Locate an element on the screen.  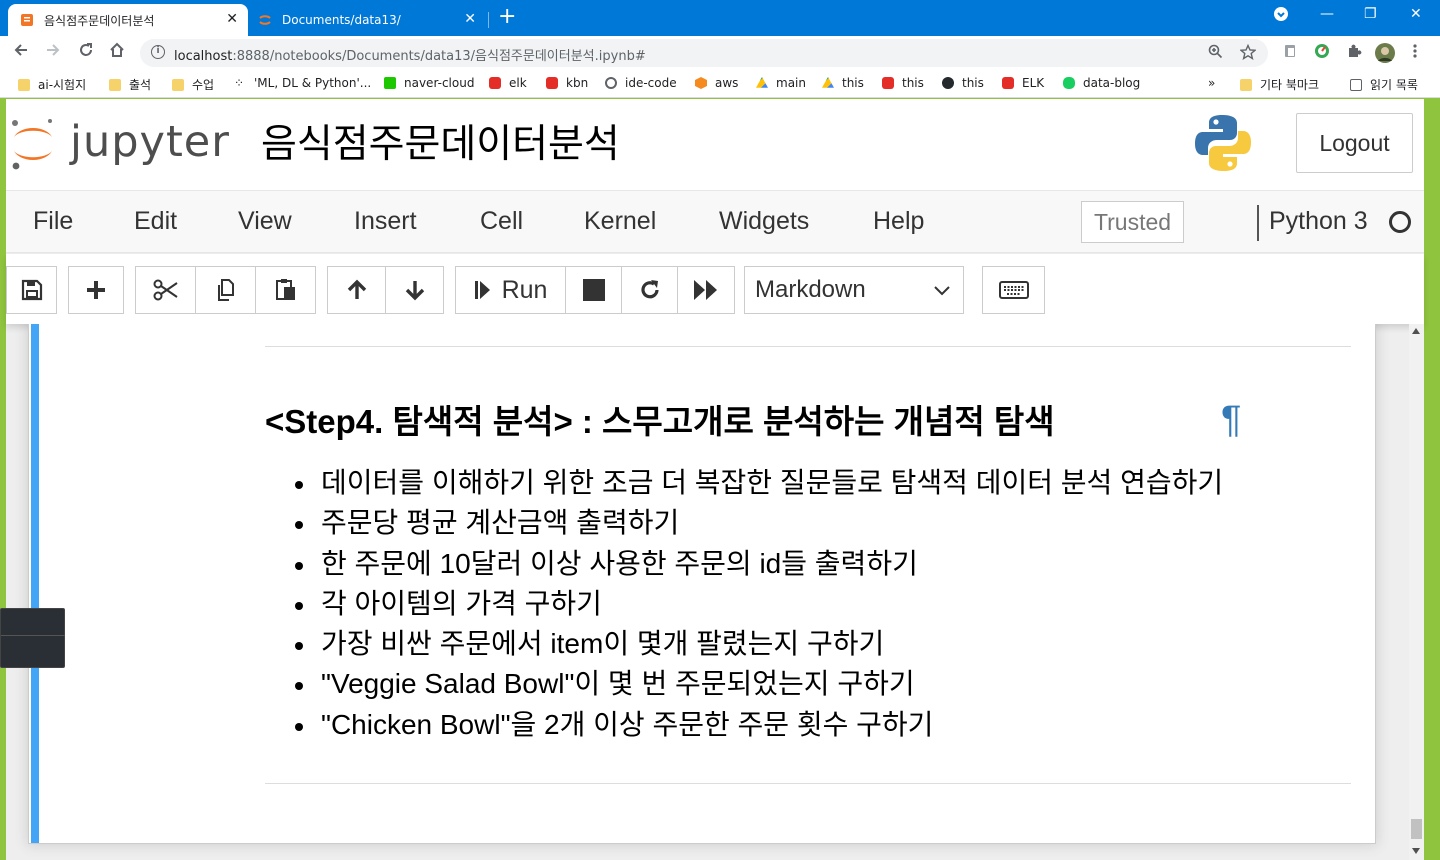
bookmark-item: ELK is located at coordinates (1023, 83).